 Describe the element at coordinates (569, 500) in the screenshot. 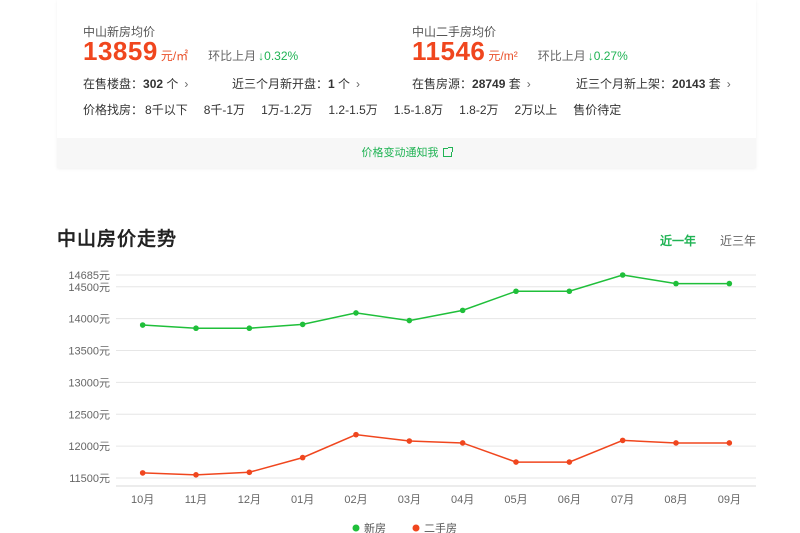

I see `x-tick-label: 06月` at that location.